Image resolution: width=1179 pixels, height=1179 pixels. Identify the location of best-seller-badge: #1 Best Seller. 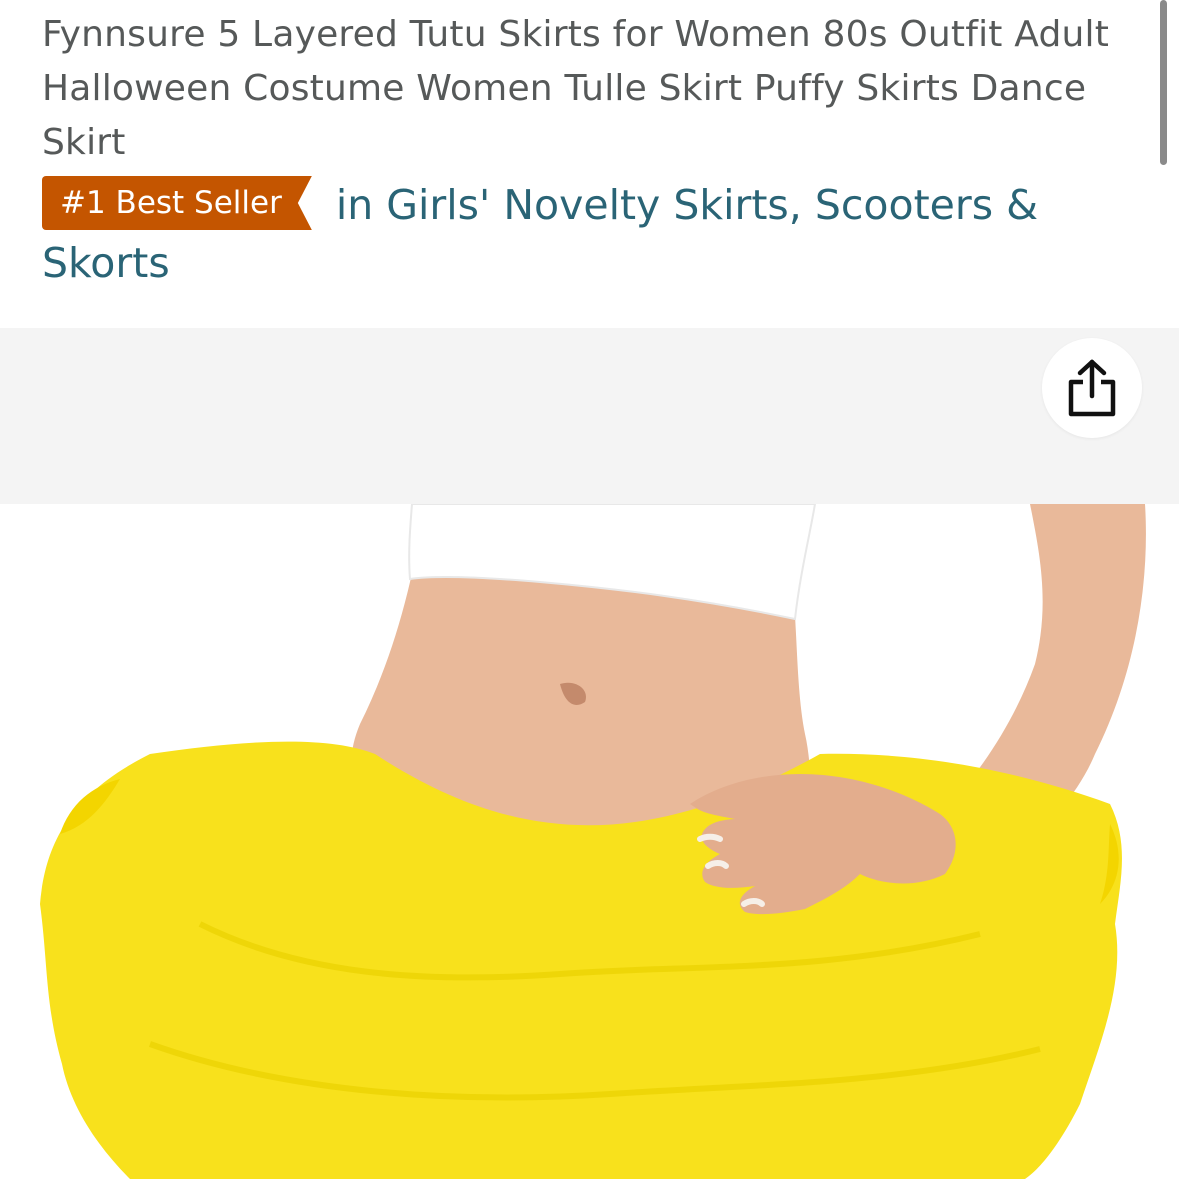
(177, 203).